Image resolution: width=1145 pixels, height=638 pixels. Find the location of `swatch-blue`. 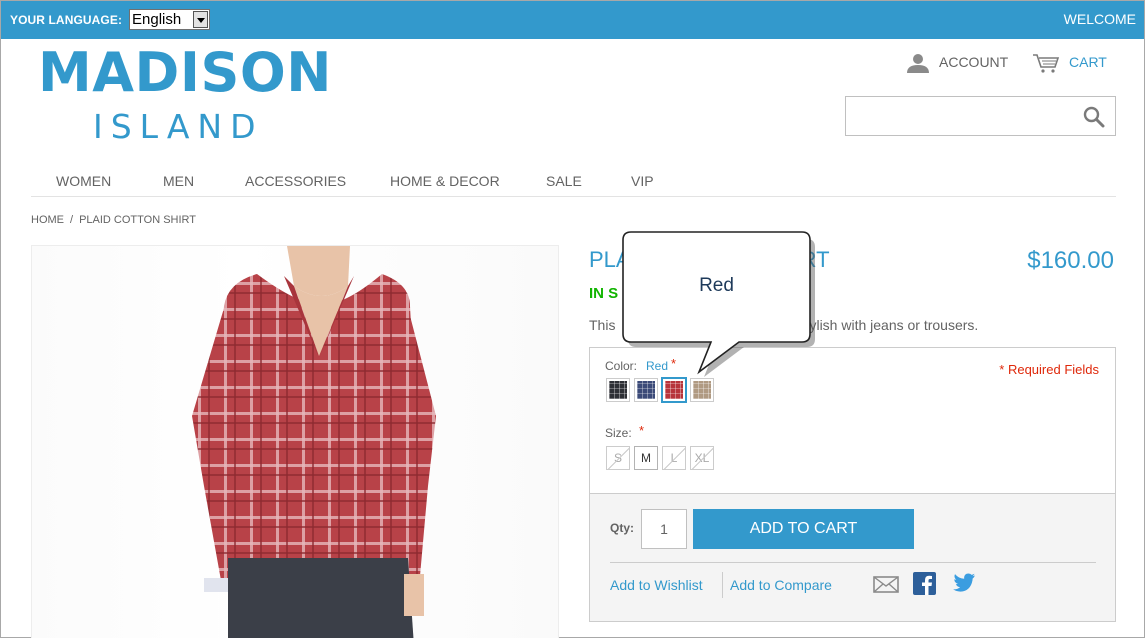

swatch-blue is located at coordinates (646, 390).